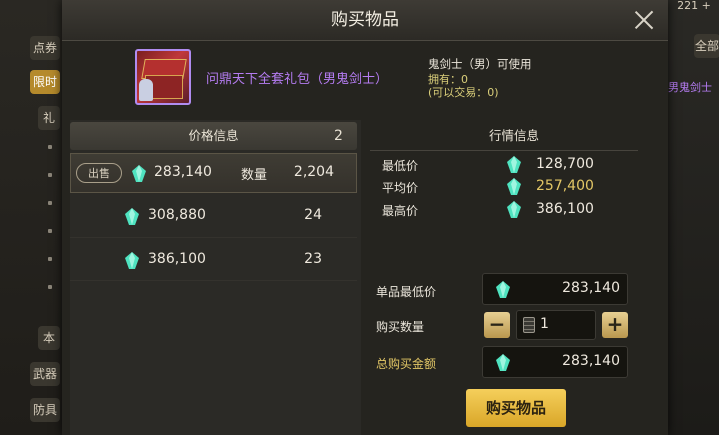  What do you see at coordinates (694, 6) in the screenshot?
I see `bg-top-counter: 221 +` at bounding box center [694, 6].